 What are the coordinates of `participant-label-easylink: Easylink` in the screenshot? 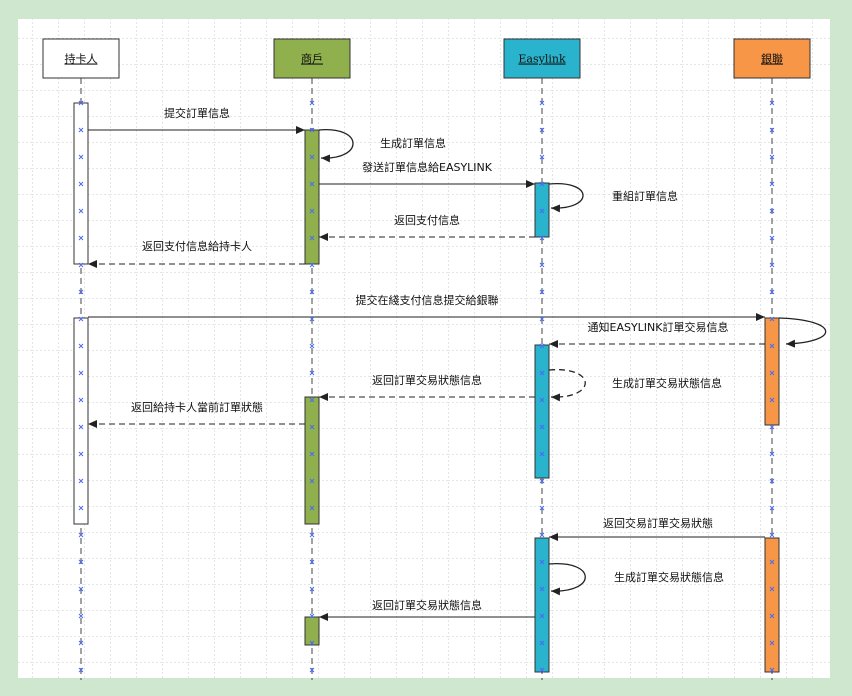 It's located at (542, 59).